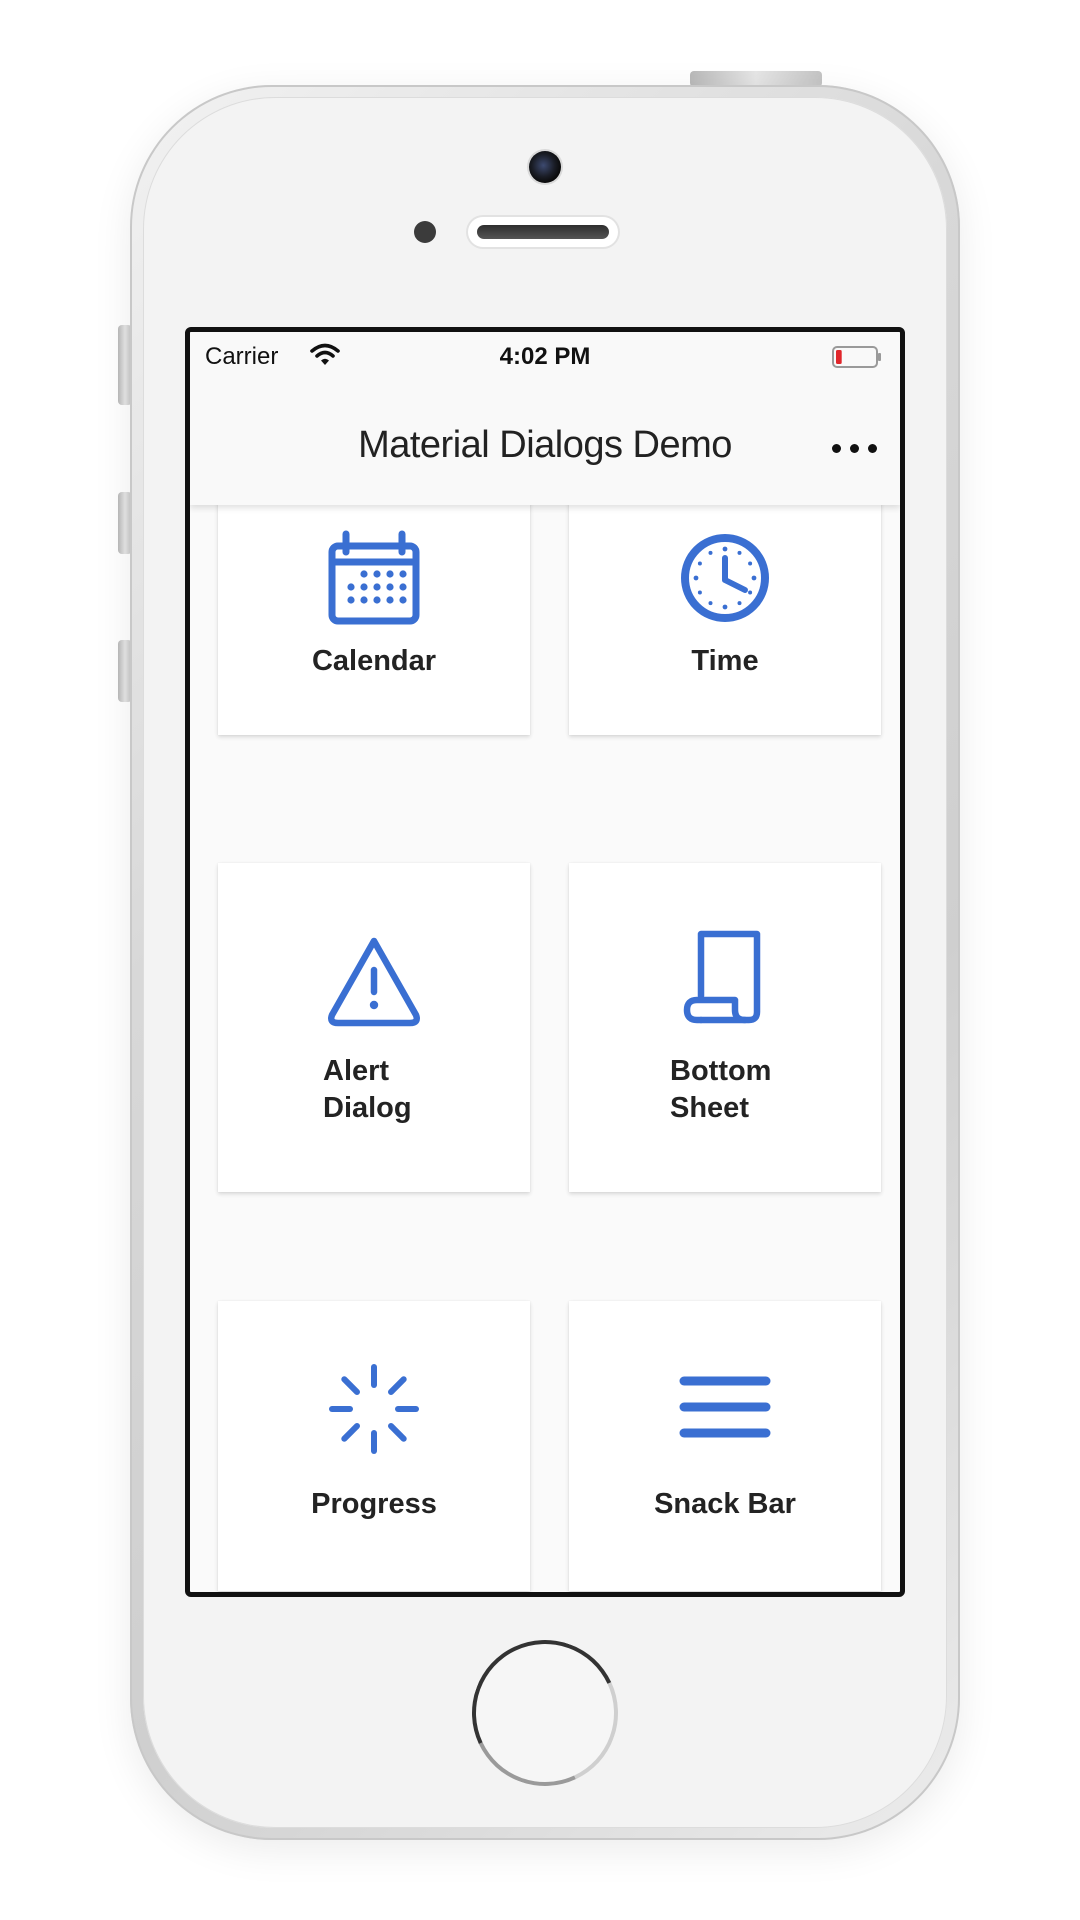 The width and height of the screenshot is (1080, 1920). I want to click on more-options-button, so click(855, 448).